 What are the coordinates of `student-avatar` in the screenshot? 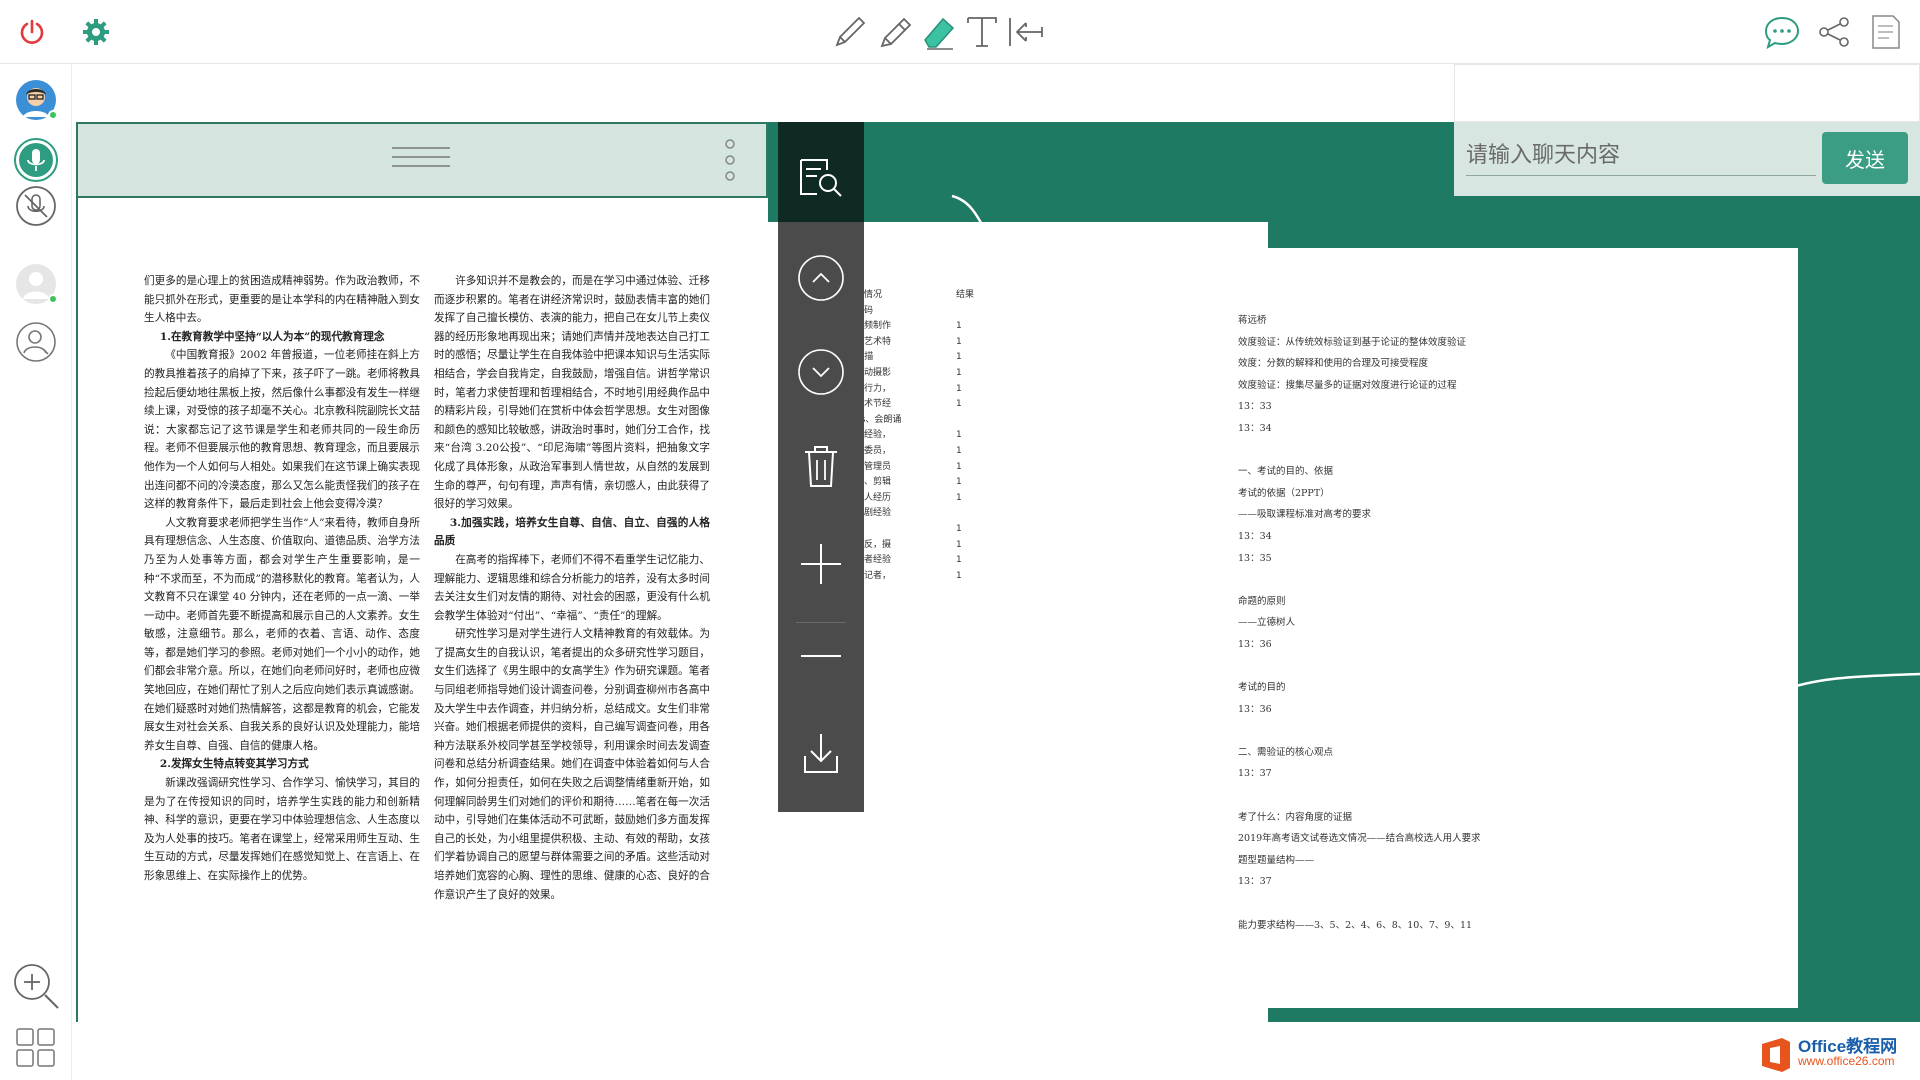 It's located at (36, 284).